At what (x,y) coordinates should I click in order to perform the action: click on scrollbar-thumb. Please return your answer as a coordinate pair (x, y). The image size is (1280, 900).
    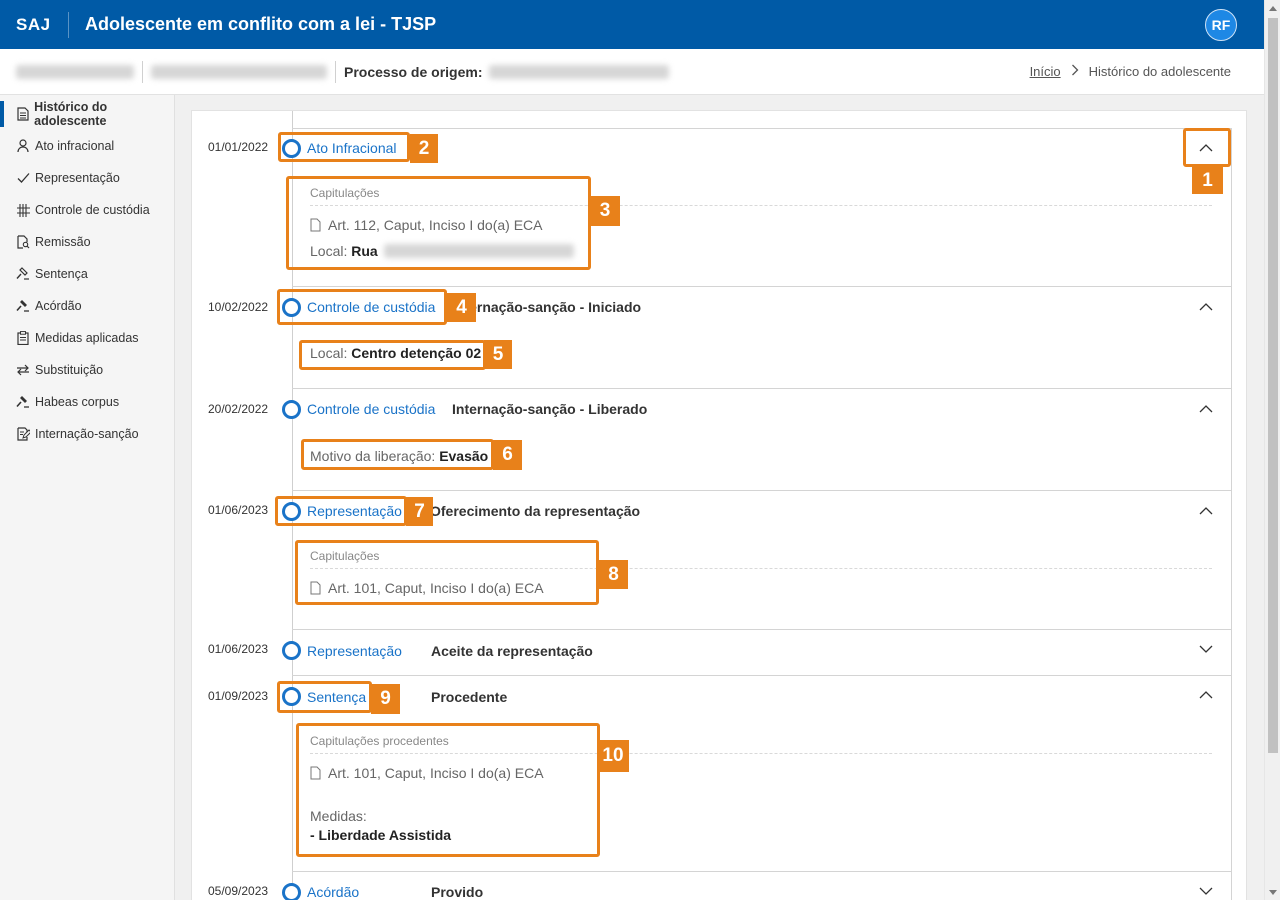
    Looking at the image, I should click on (1273, 385).